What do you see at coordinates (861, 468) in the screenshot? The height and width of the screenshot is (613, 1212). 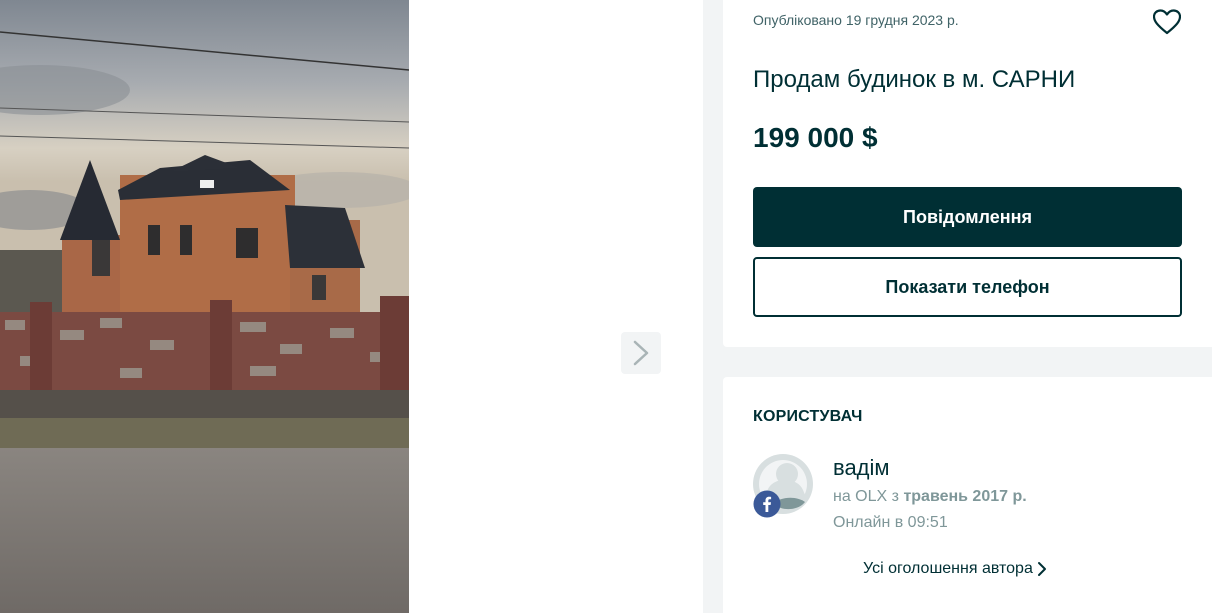 I see `user-name: вадім` at bounding box center [861, 468].